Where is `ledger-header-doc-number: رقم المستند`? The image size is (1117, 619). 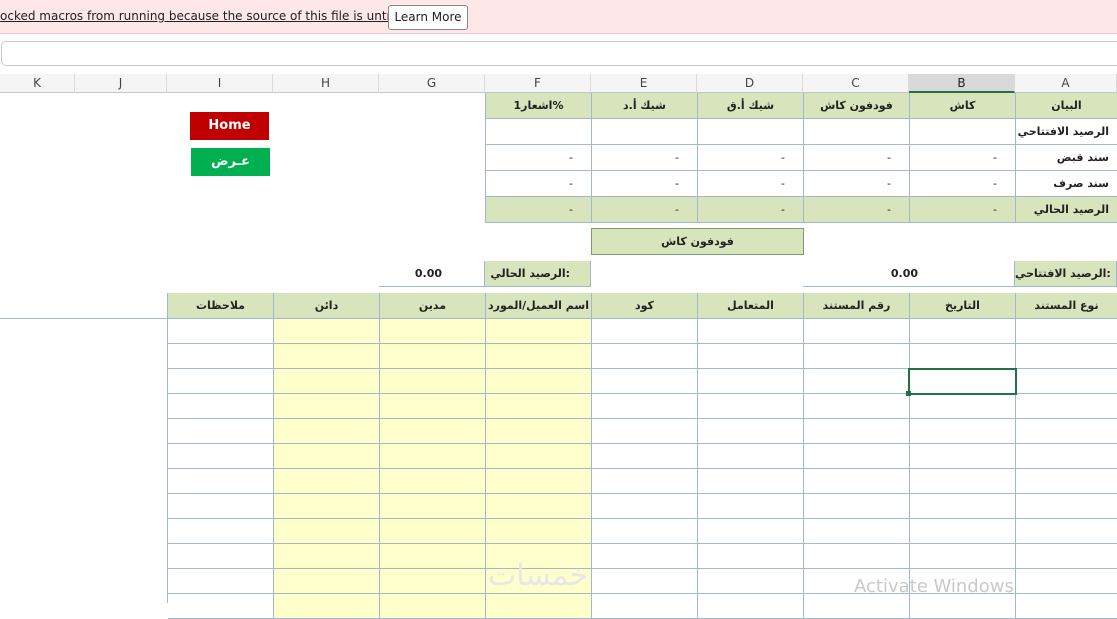
ledger-header-doc-number: رقم المستند is located at coordinates (857, 306).